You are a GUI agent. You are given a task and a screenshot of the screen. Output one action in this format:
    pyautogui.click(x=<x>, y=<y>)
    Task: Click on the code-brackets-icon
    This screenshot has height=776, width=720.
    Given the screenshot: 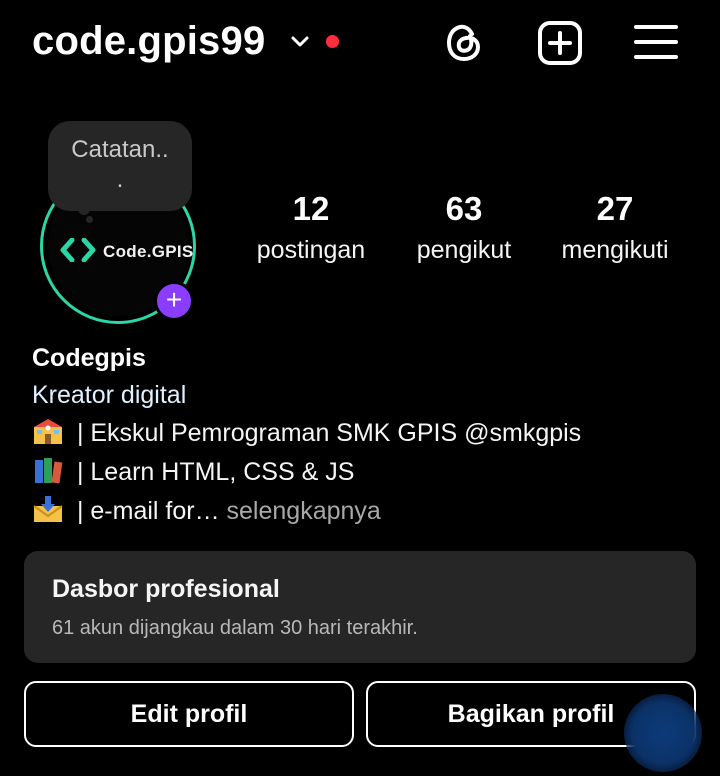 What is the action you would take?
    pyautogui.click(x=78, y=250)
    